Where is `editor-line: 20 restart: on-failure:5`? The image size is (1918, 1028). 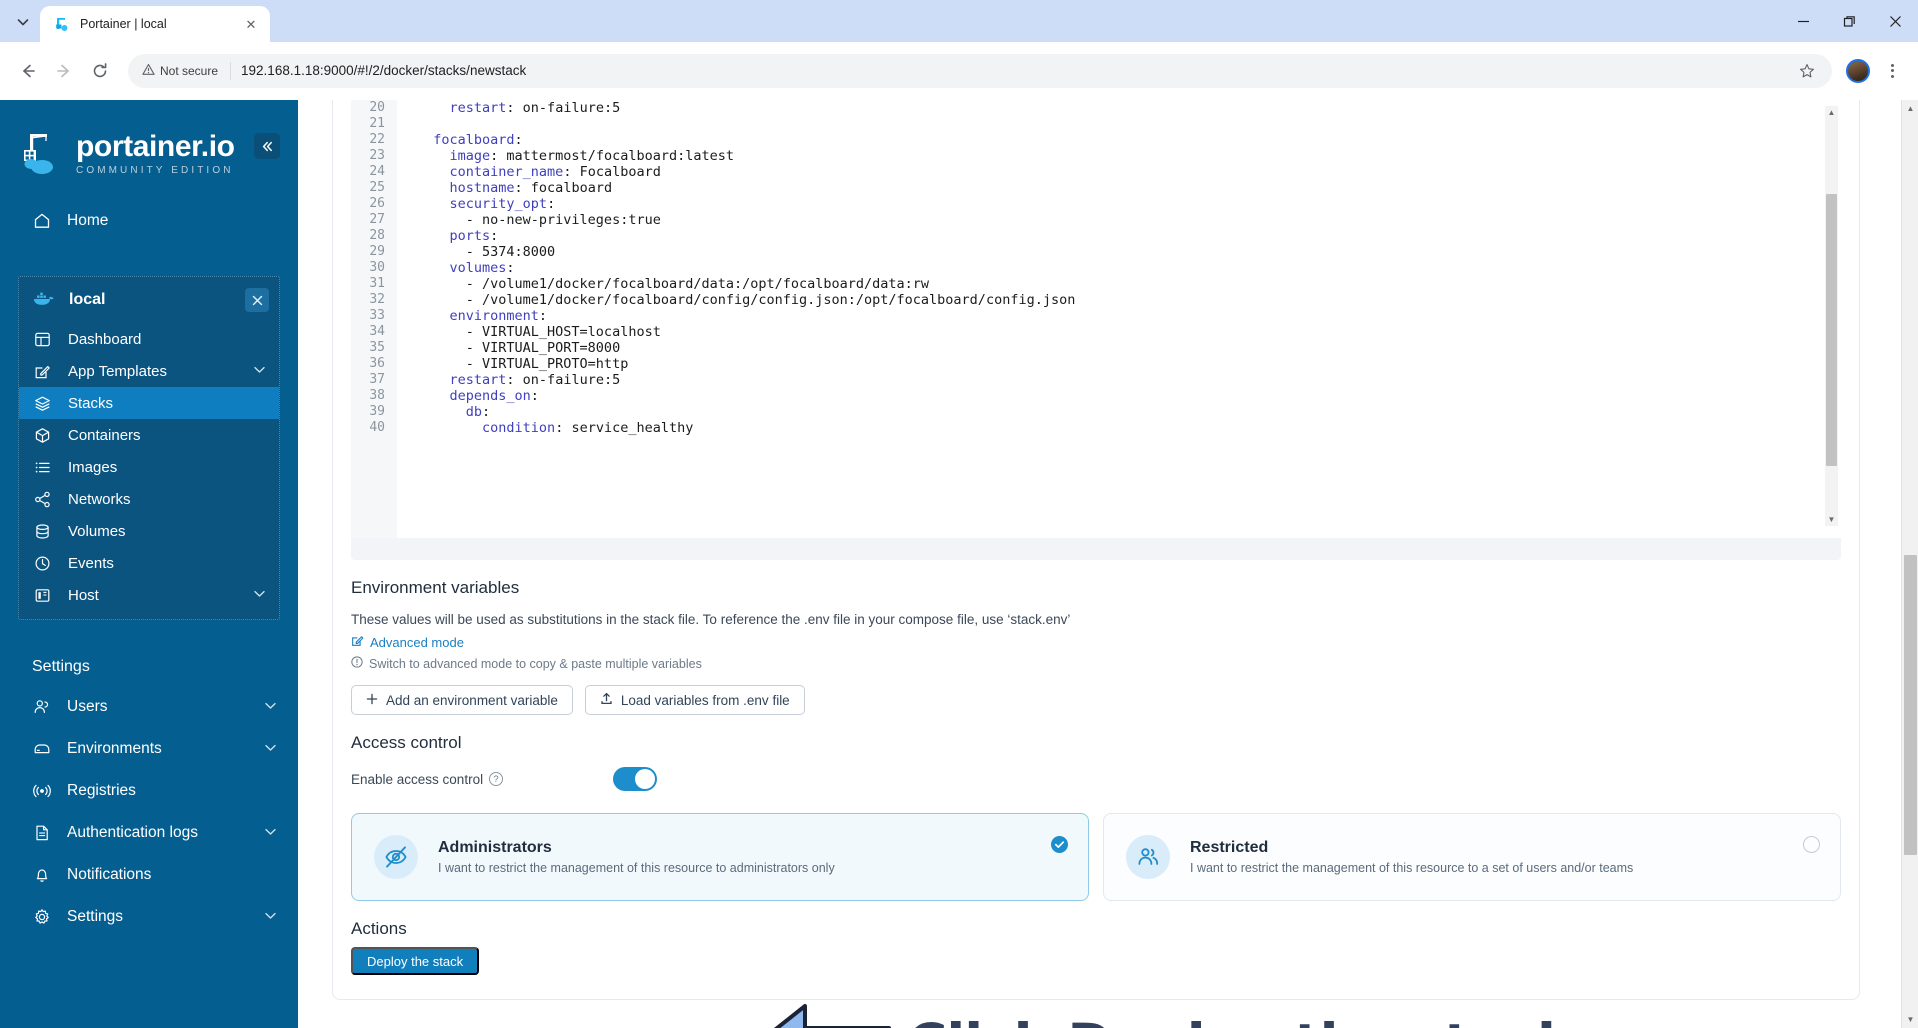 editor-line: 20 restart: on-failure:5 is located at coordinates (1096, 108).